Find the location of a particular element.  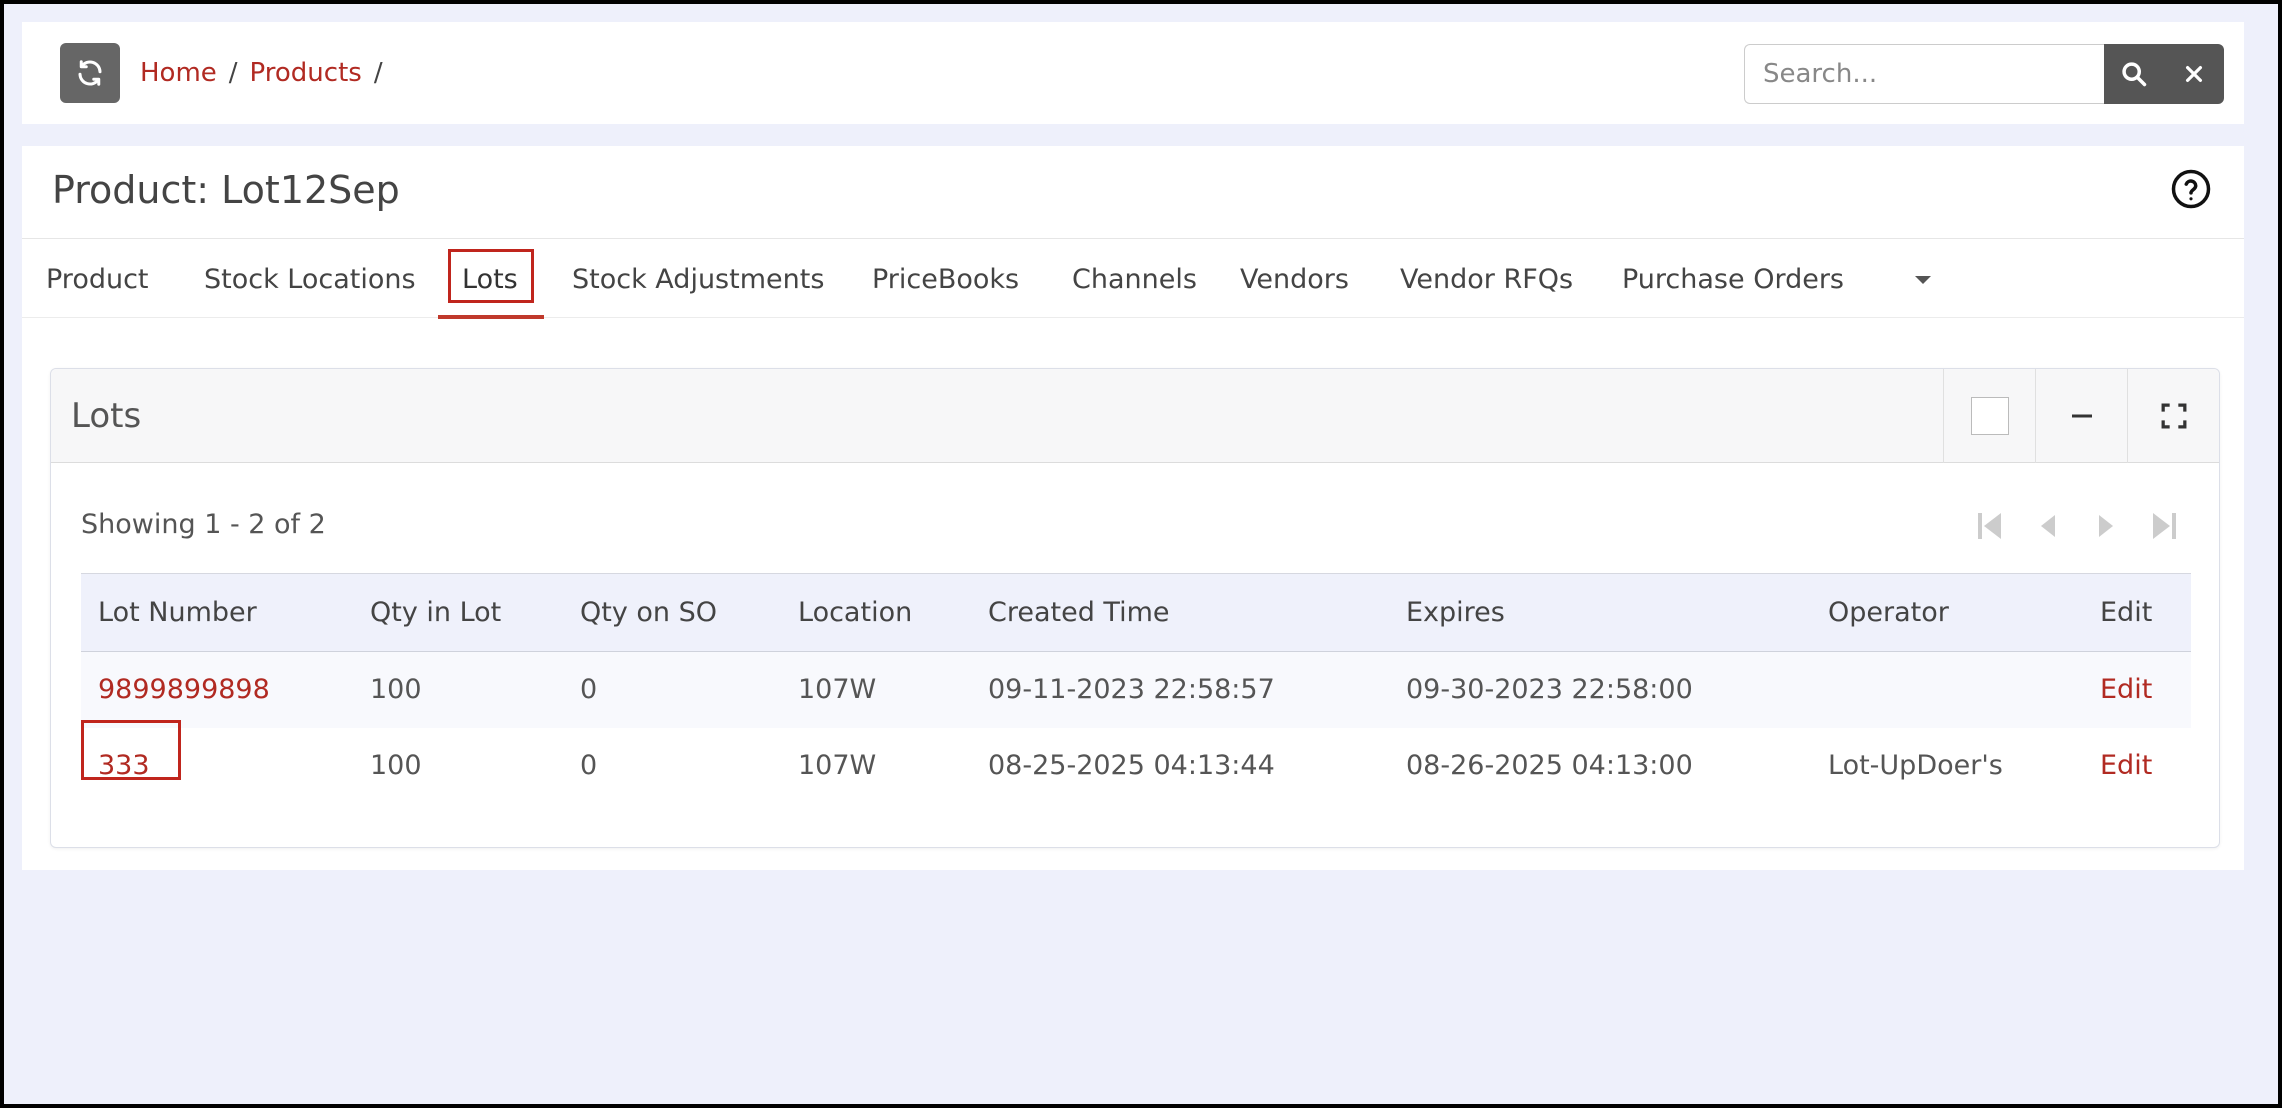

expires-cell: 08-26-2025 04:13:00 is located at coordinates (1549, 765).